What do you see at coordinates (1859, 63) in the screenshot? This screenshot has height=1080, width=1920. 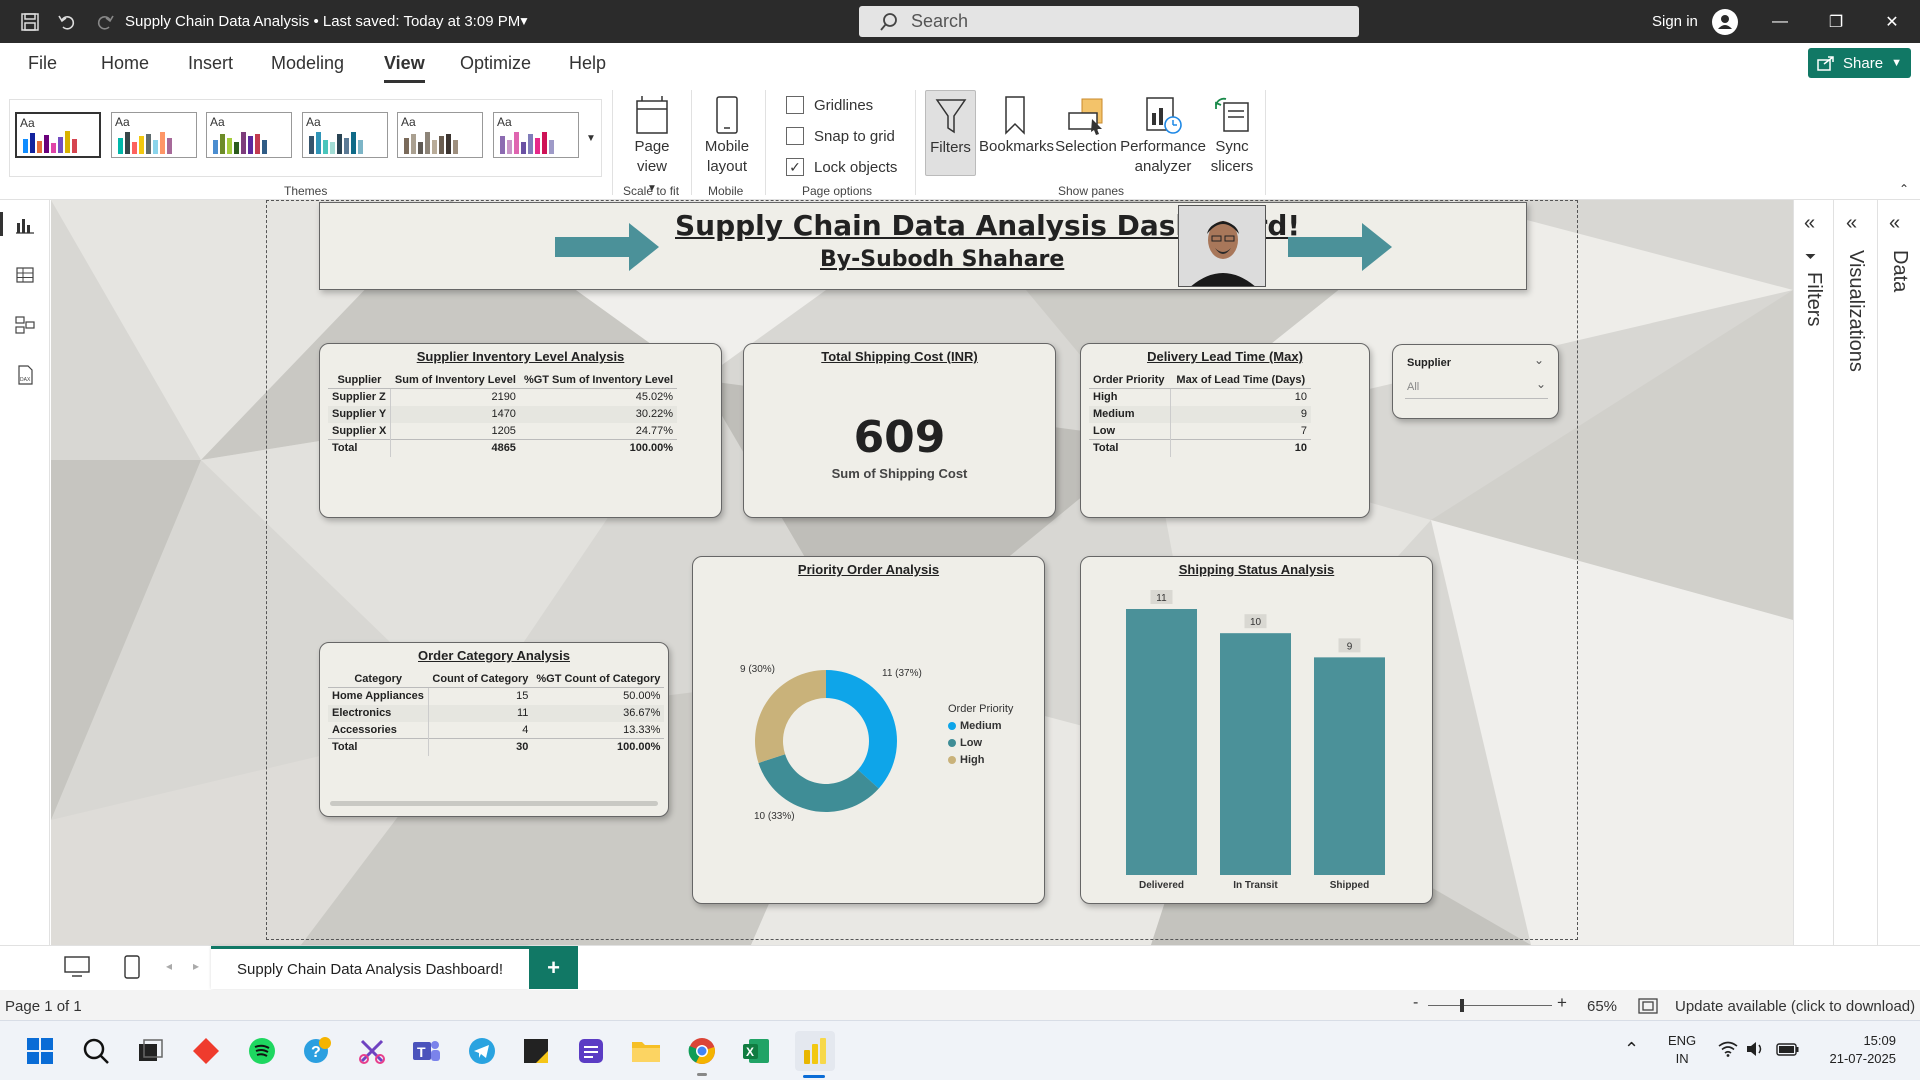 I see `share-button: Share ▼` at bounding box center [1859, 63].